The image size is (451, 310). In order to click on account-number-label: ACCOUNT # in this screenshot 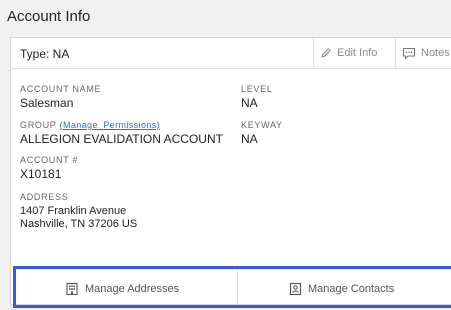, I will do `click(49, 160)`.